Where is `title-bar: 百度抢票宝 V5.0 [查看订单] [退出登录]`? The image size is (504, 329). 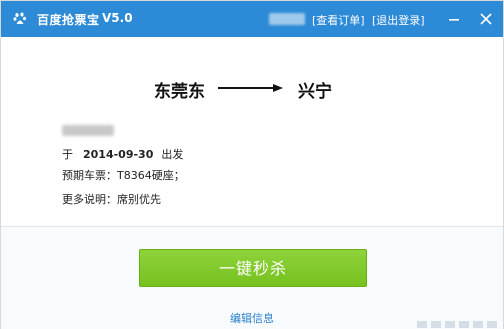 title-bar: 百度抢票宝 V5.0 [查看订单] [退出登录] is located at coordinates (252, 19).